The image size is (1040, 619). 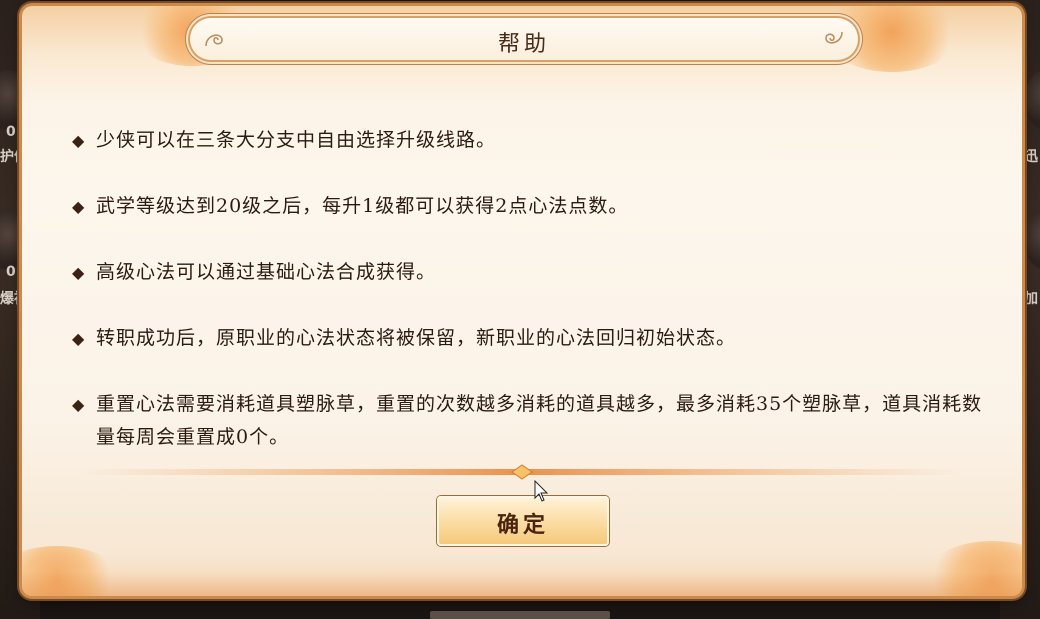 What do you see at coordinates (266, 272) in the screenshot?
I see `help-text: 高级心法可以通过基础心法合成获得。` at bounding box center [266, 272].